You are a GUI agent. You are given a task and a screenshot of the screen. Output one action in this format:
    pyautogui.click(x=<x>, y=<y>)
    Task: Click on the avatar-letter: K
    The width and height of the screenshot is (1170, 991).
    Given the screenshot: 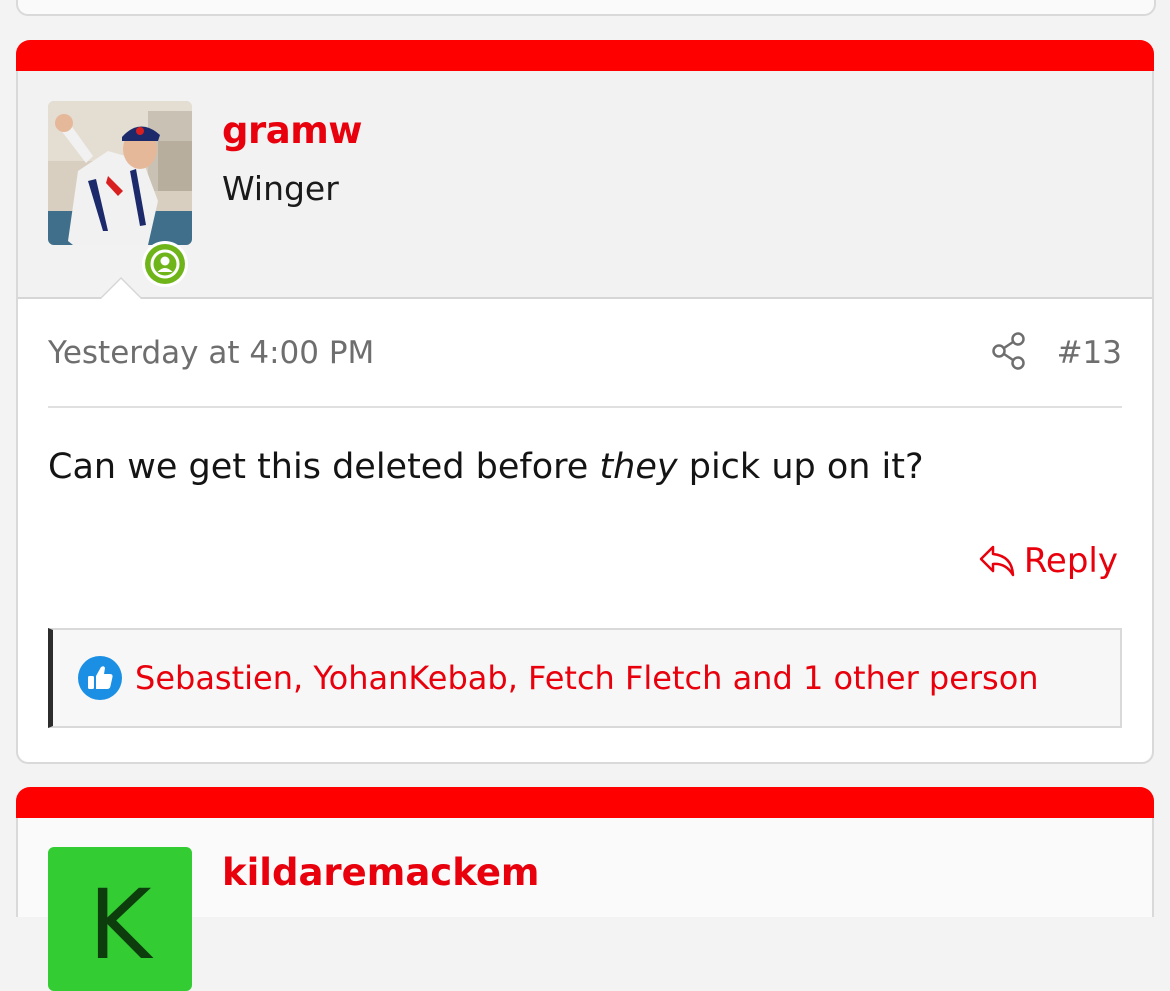 What is the action you would take?
    pyautogui.click(x=120, y=925)
    